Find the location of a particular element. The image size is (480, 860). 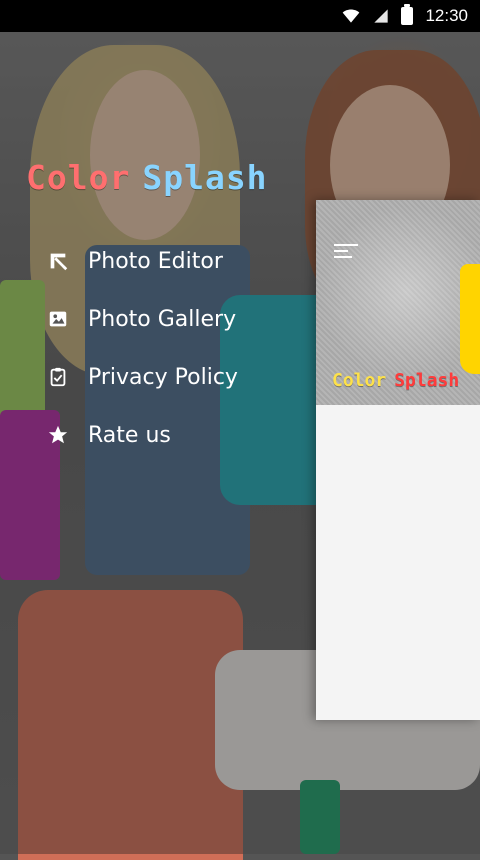

main-header-image: Color Splash is located at coordinates (398, 302).